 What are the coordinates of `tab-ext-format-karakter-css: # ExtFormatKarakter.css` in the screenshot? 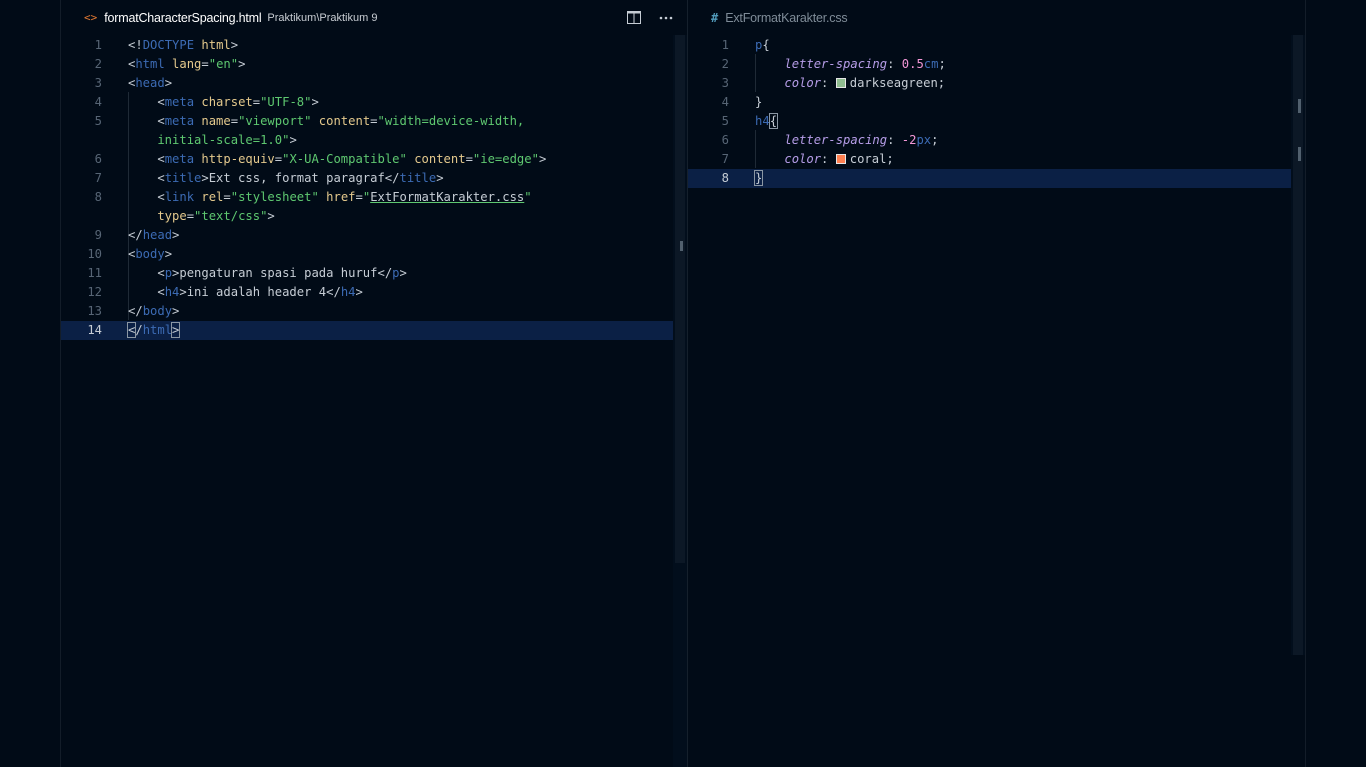 It's located at (768, 17).